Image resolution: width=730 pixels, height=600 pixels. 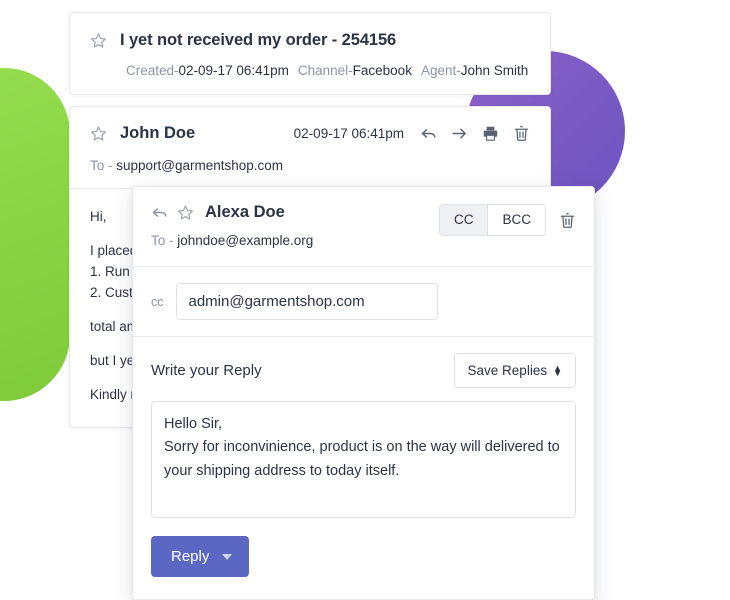 I want to click on composer-recipient: To - johndoe@example.org, so click(x=295, y=240).